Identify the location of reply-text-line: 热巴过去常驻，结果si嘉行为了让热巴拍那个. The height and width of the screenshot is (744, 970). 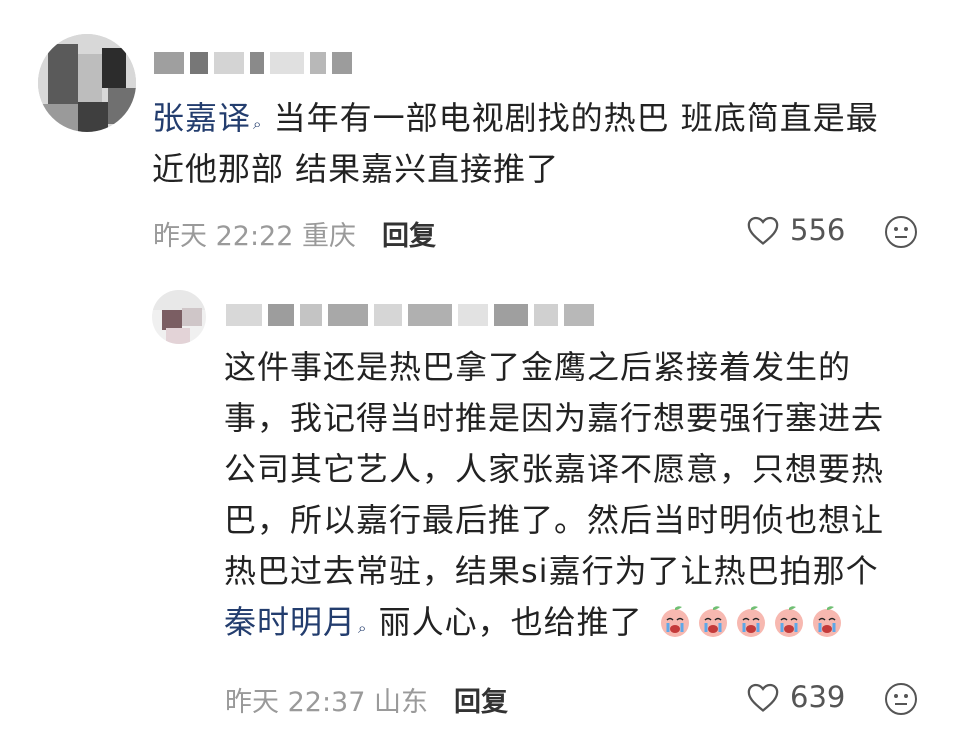
(551, 571).